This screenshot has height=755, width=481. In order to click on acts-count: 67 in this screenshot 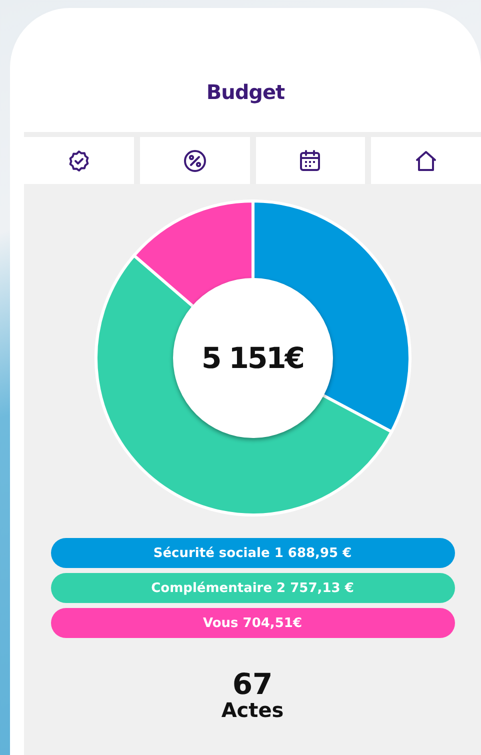, I will do `click(252, 684)`.